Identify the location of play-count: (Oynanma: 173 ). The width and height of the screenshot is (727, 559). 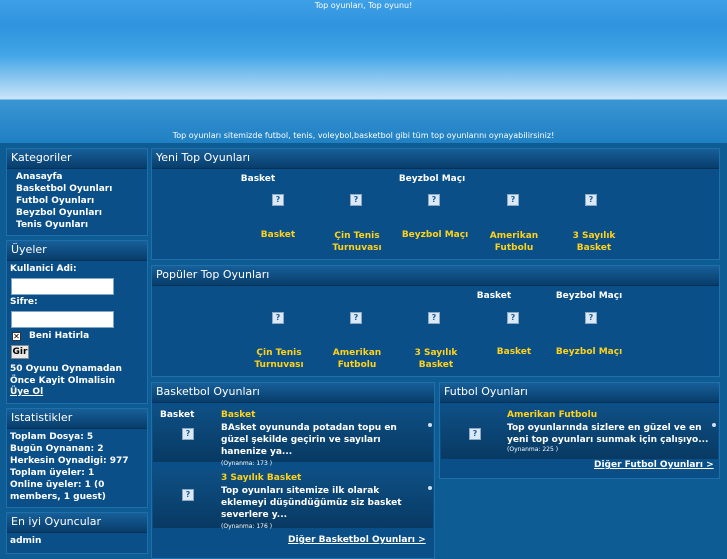
(247, 463).